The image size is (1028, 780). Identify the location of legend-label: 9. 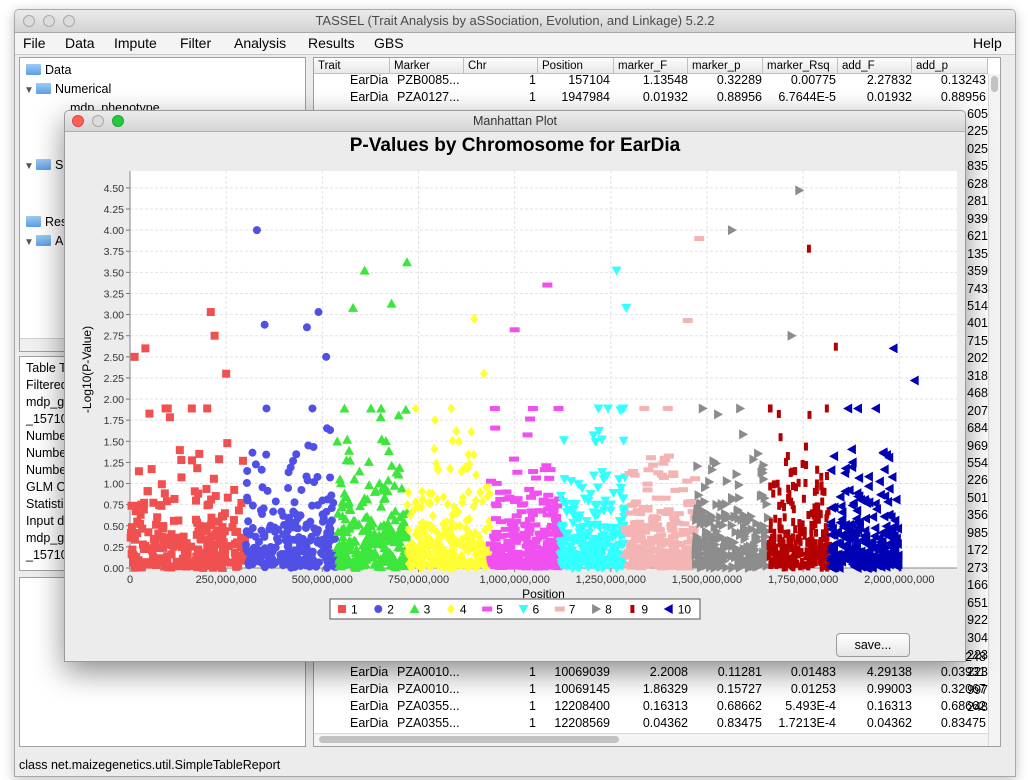
(644, 610).